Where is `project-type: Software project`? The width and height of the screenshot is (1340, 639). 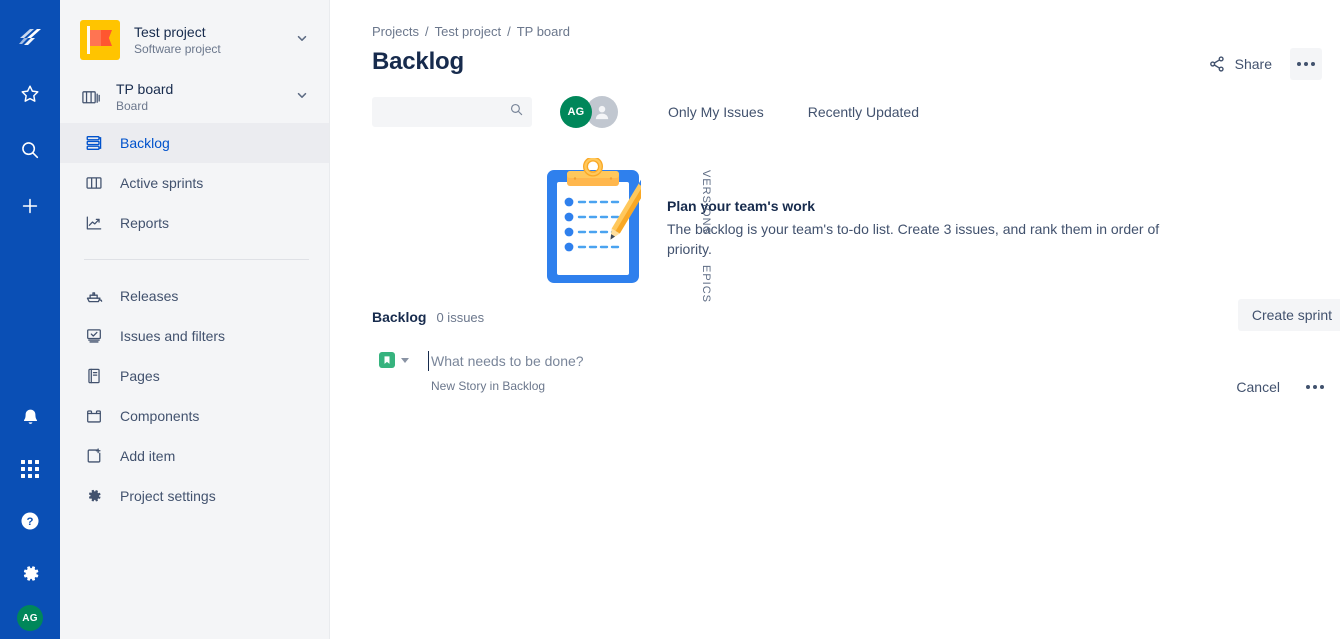 project-type: Software project is located at coordinates (177, 48).